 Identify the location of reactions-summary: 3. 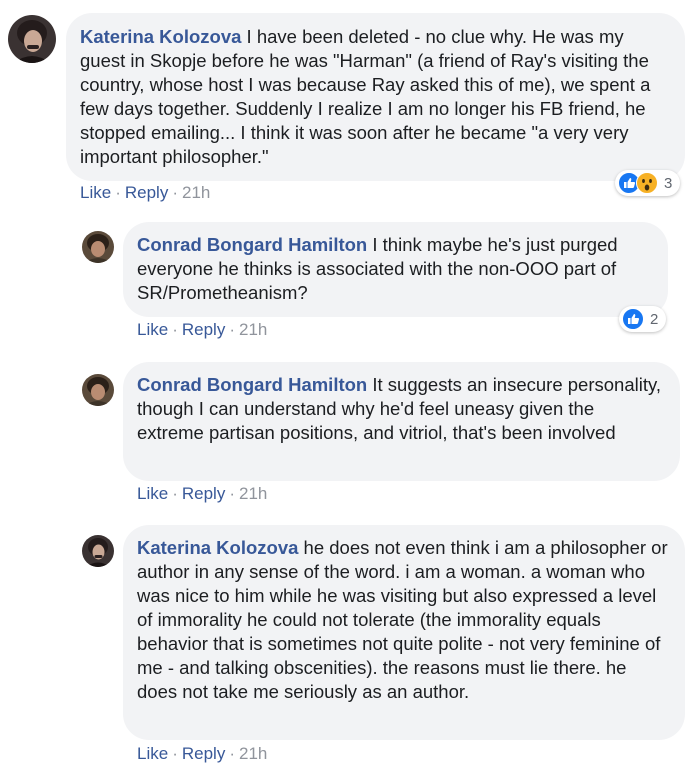
(648, 183).